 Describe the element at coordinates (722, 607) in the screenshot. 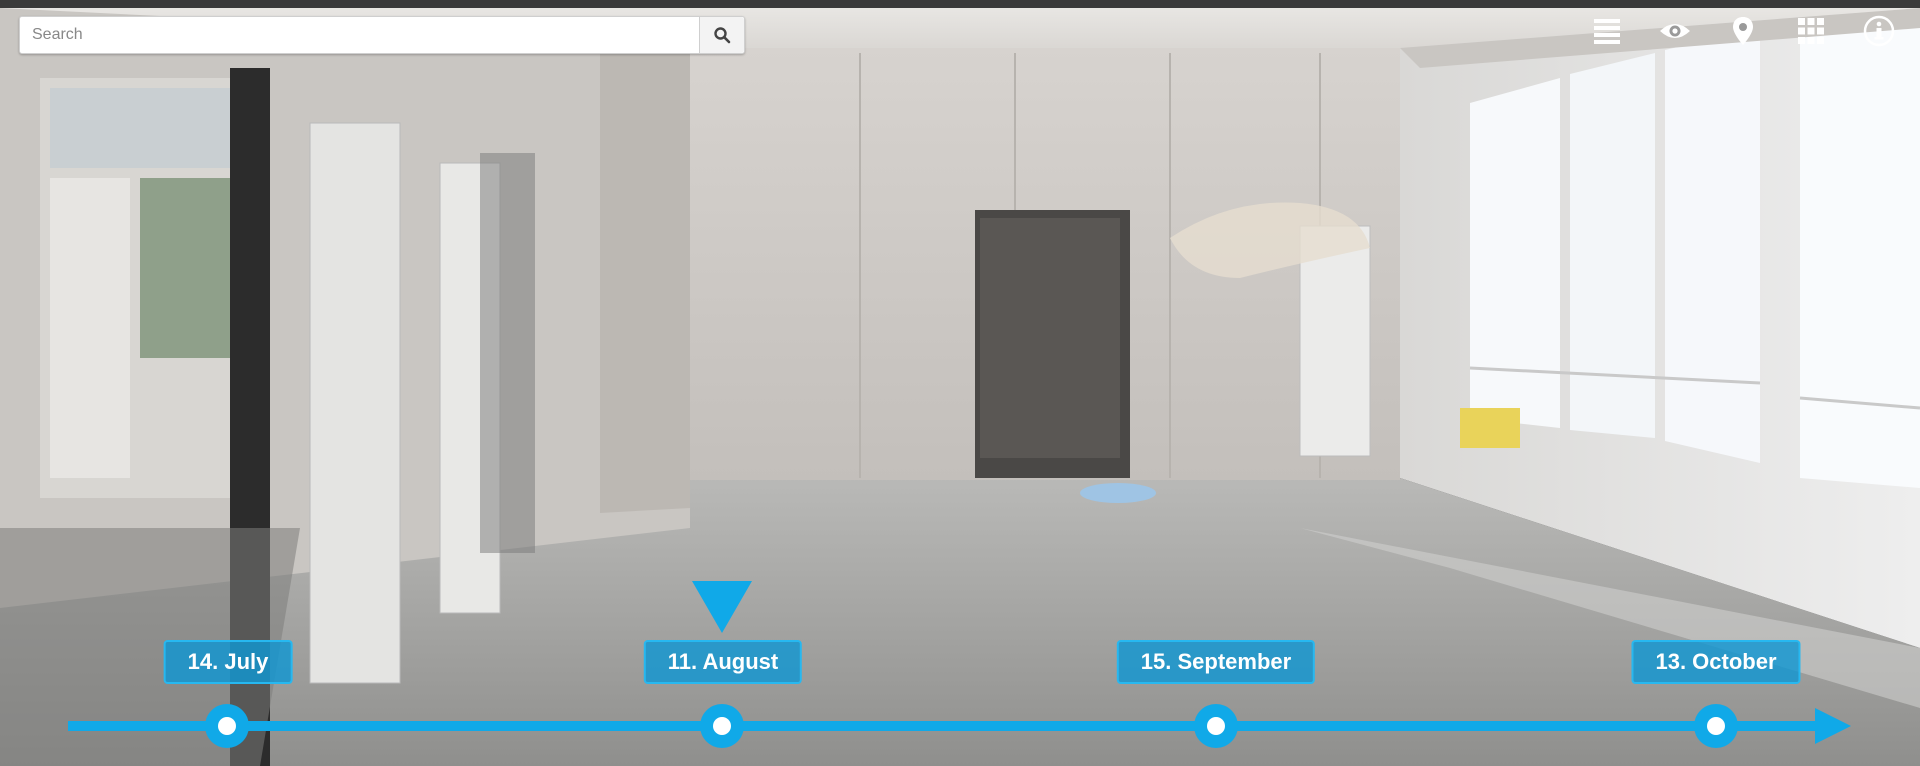

I see `timeline-selected-marker` at that location.